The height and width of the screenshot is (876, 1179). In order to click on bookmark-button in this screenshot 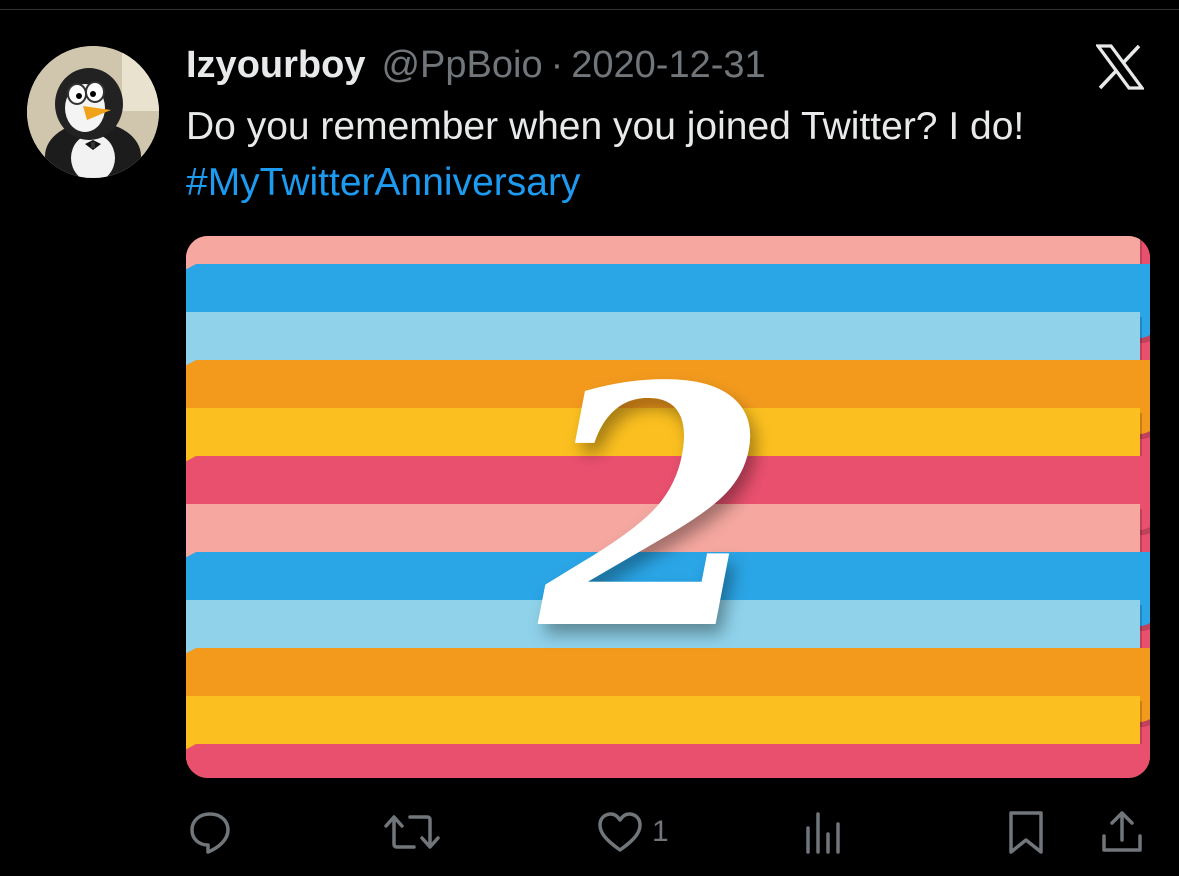, I will do `click(1026, 832)`.